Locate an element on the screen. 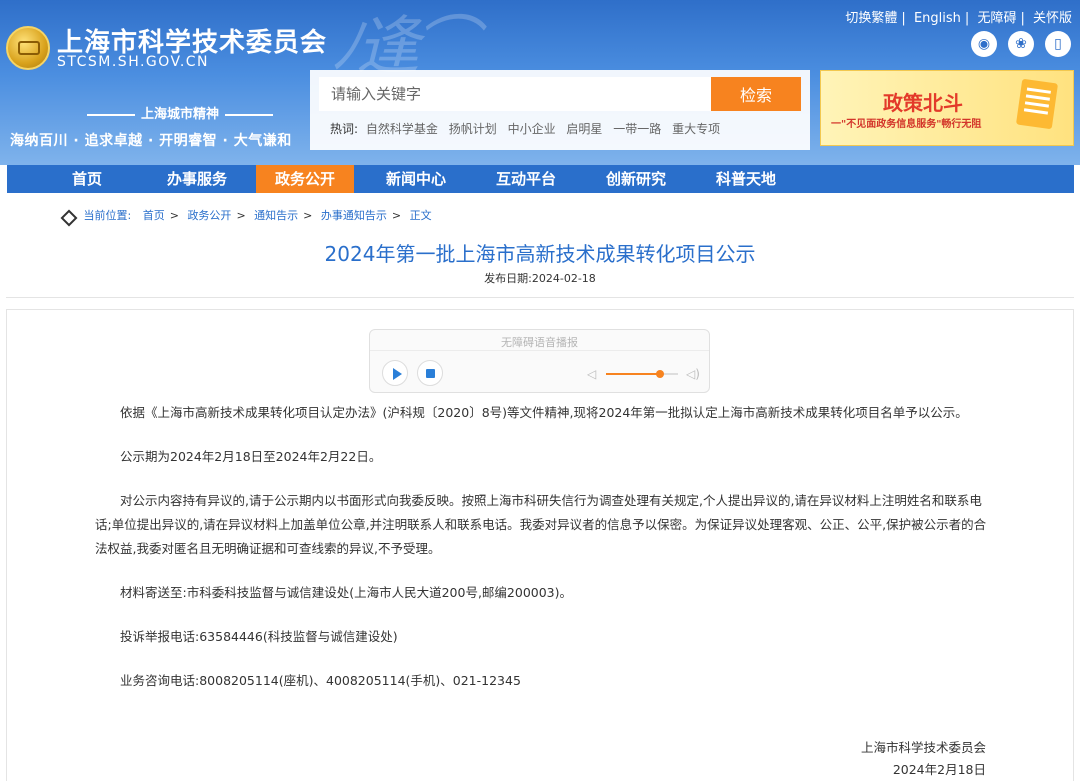 The height and width of the screenshot is (781, 1080). hot-word: 重大专项 is located at coordinates (696, 129).